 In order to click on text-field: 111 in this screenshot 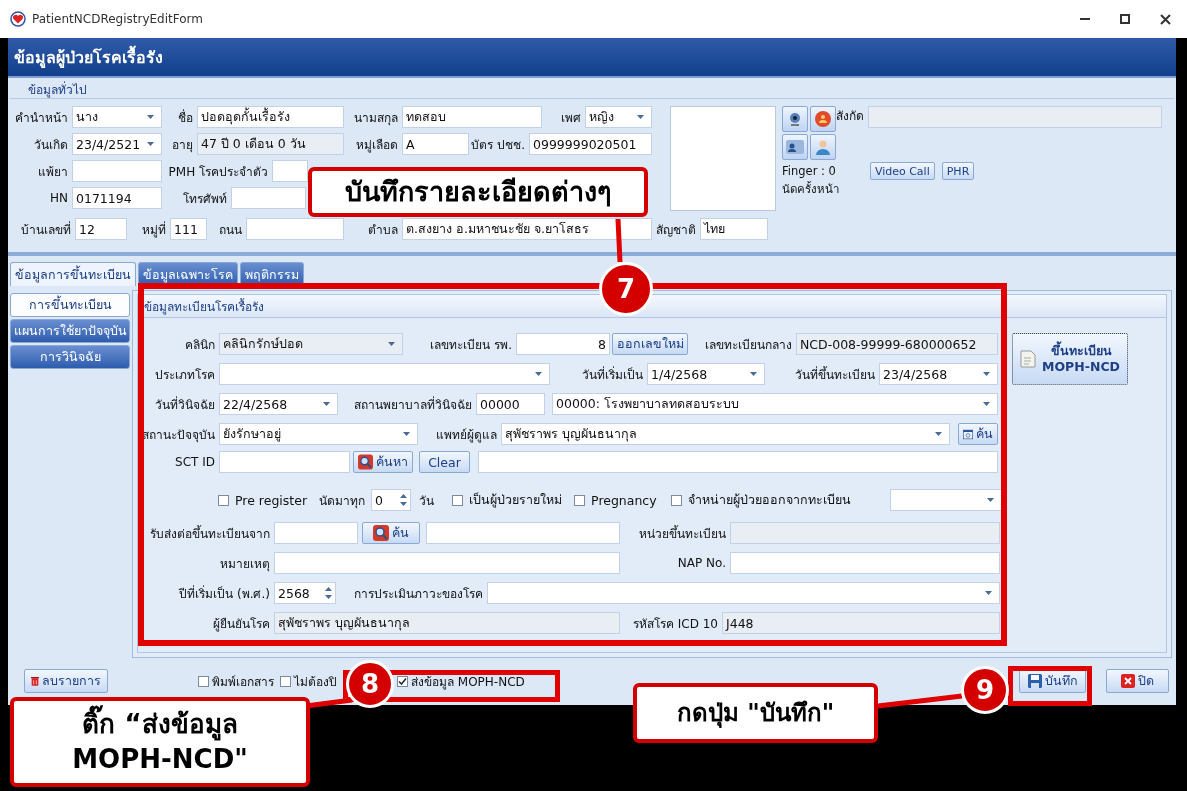, I will do `click(188, 229)`.